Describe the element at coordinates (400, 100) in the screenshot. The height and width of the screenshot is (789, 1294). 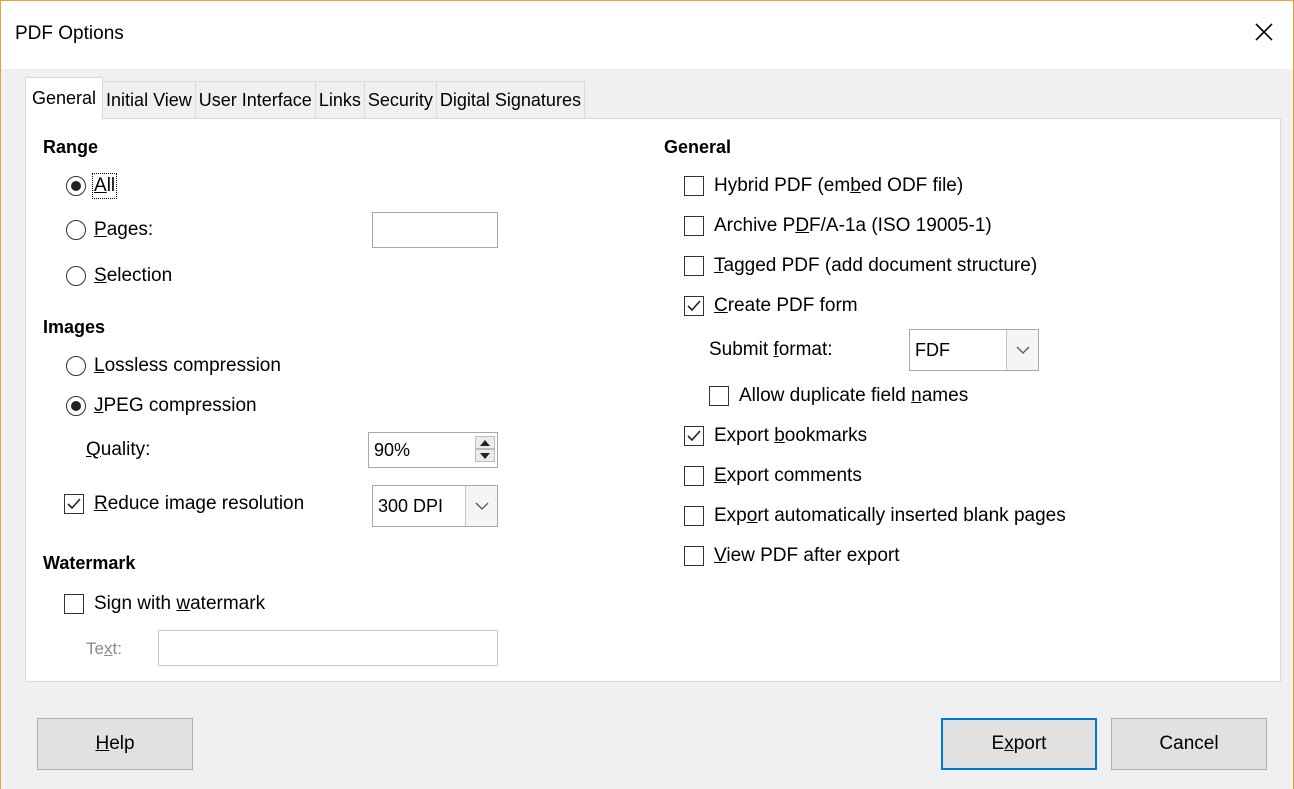
I see `tab-security: Security` at that location.